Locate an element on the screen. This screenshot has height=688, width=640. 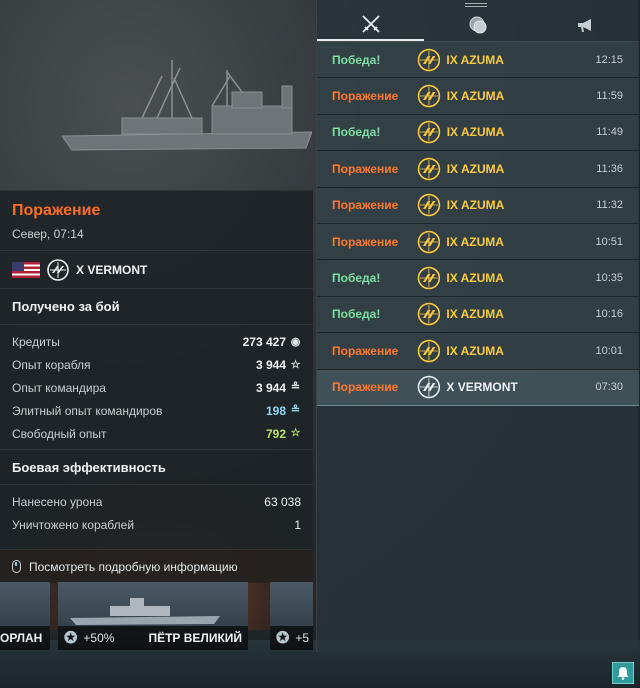
battle-notification-row: Поражение IX AZUMA 11:32 is located at coordinates (478, 205).